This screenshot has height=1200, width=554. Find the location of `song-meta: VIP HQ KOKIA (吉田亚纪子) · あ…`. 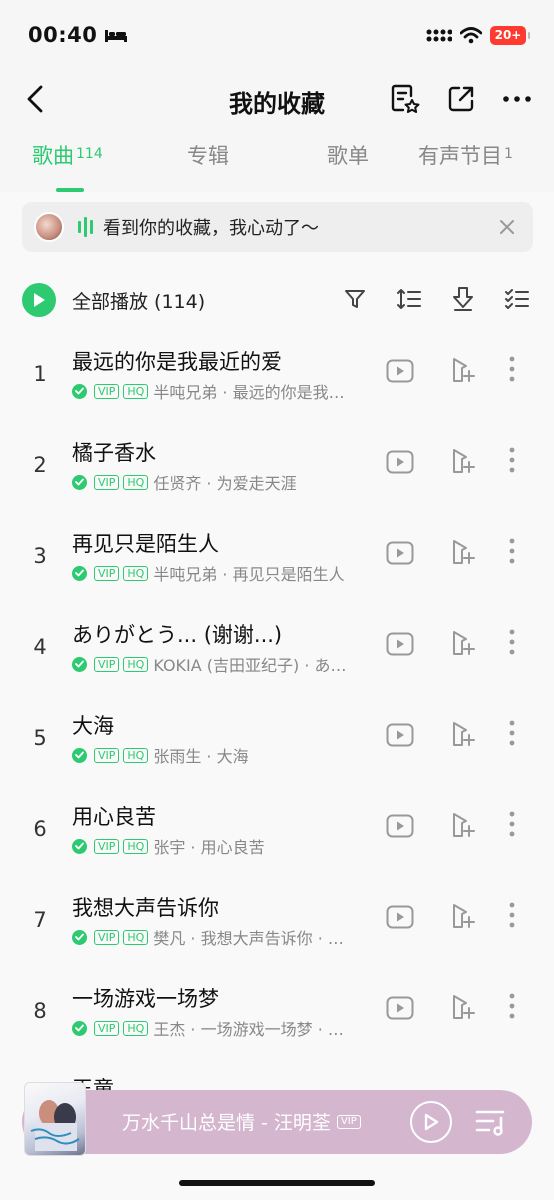

song-meta: VIP HQ KOKIA (吉田亚纪子) · あ… is located at coordinates (224, 664).